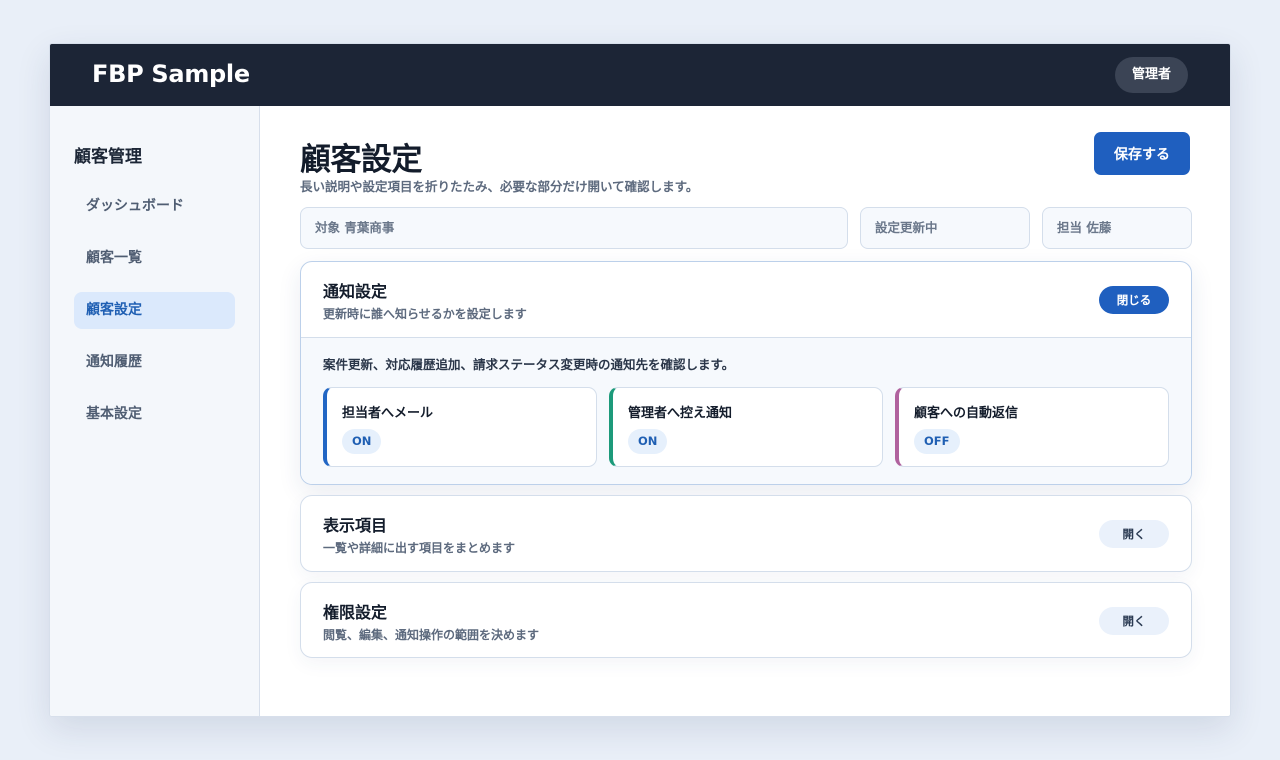 The height and width of the screenshot is (760, 1280). I want to click on top-bar: FBP Sample 管理者, so click(640, 75).